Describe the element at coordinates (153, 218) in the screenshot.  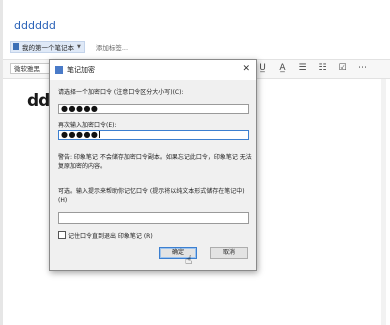
I see `hint-input` at that location.